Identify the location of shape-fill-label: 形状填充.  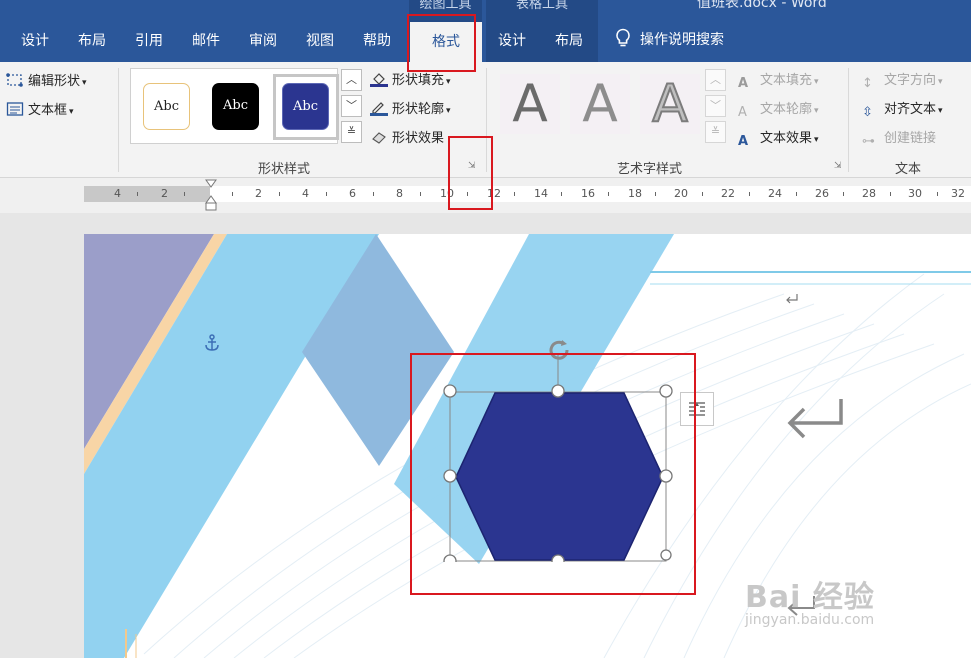
(418, 80).